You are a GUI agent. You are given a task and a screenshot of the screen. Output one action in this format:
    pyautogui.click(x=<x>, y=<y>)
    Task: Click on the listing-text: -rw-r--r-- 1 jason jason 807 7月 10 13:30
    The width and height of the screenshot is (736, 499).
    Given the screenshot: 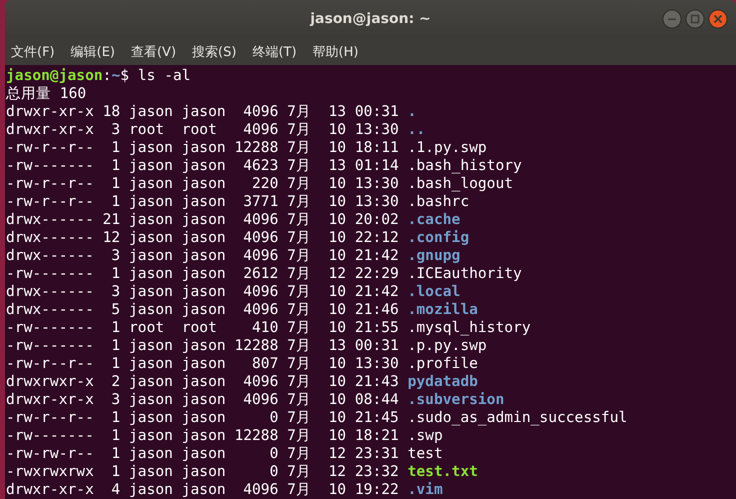 What is the action you would take?
    pyautogui.click(x=202, y=364)
    